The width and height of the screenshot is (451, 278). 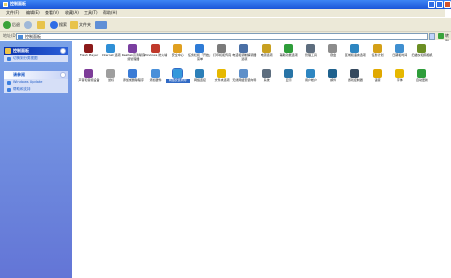 I want to click on windows-update-link: Windows Update, so click(x=36, y=82).